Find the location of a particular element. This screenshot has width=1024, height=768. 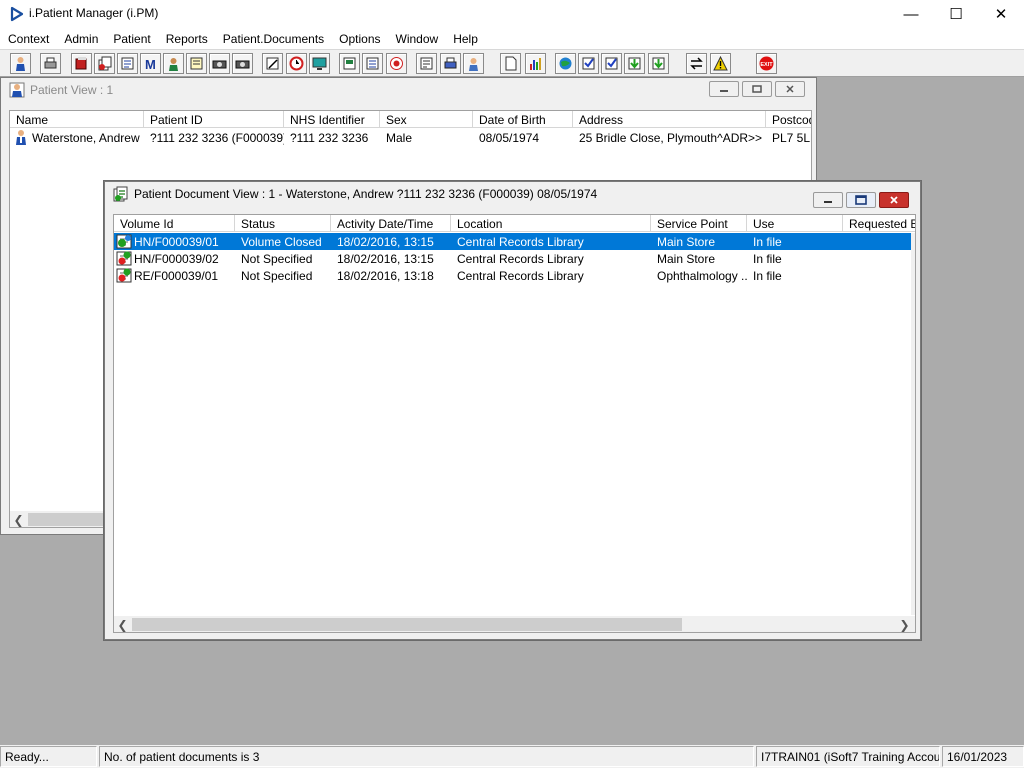

clock-icon is located at coordinates (296, 63).